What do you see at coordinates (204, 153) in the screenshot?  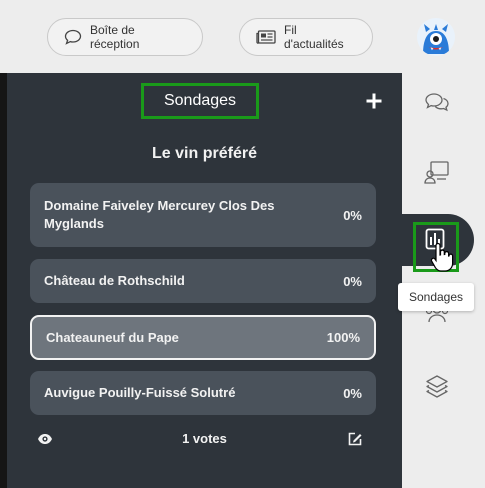 I see `poll-question: Le vin préféré` at bounding box center [204, 153].